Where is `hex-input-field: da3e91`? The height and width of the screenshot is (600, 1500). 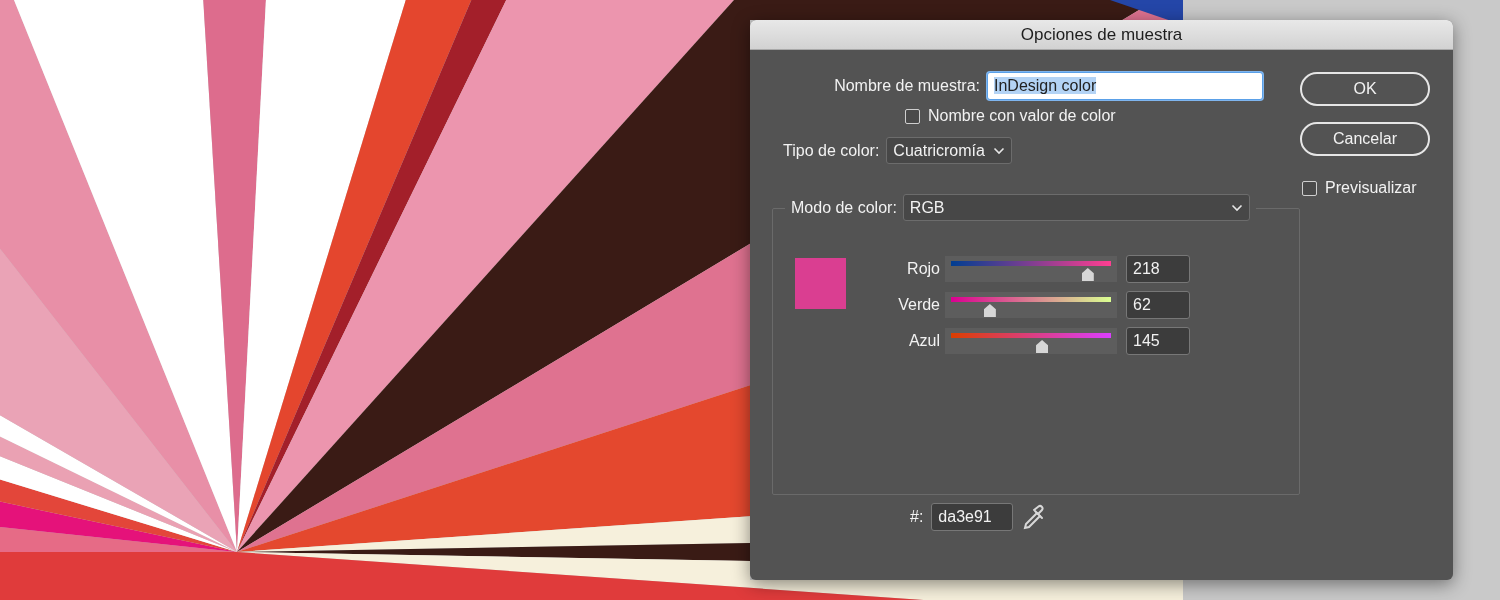 hex-input-field: da3e91 is located at coordinates (972, 517).